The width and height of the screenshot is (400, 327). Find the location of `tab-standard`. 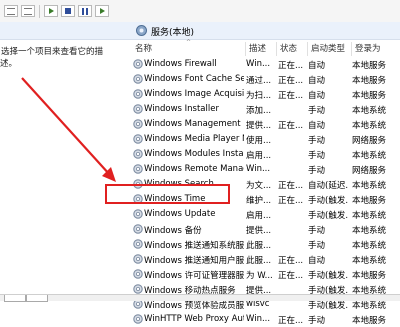

tab-standard is located at coordinates (37, 298).